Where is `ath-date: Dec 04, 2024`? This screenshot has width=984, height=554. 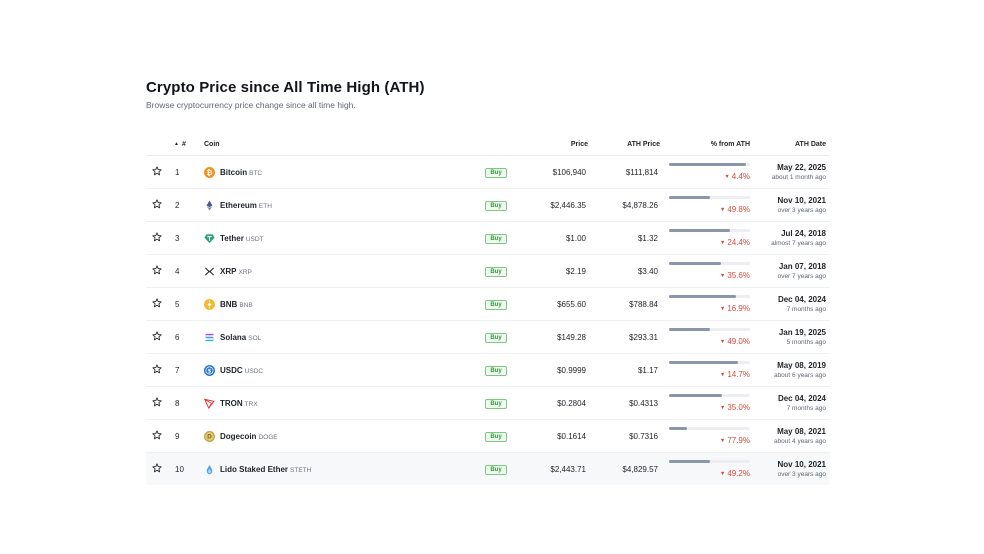
ath-date: Dec 04, 2024 is located at coordinates (801, 398).